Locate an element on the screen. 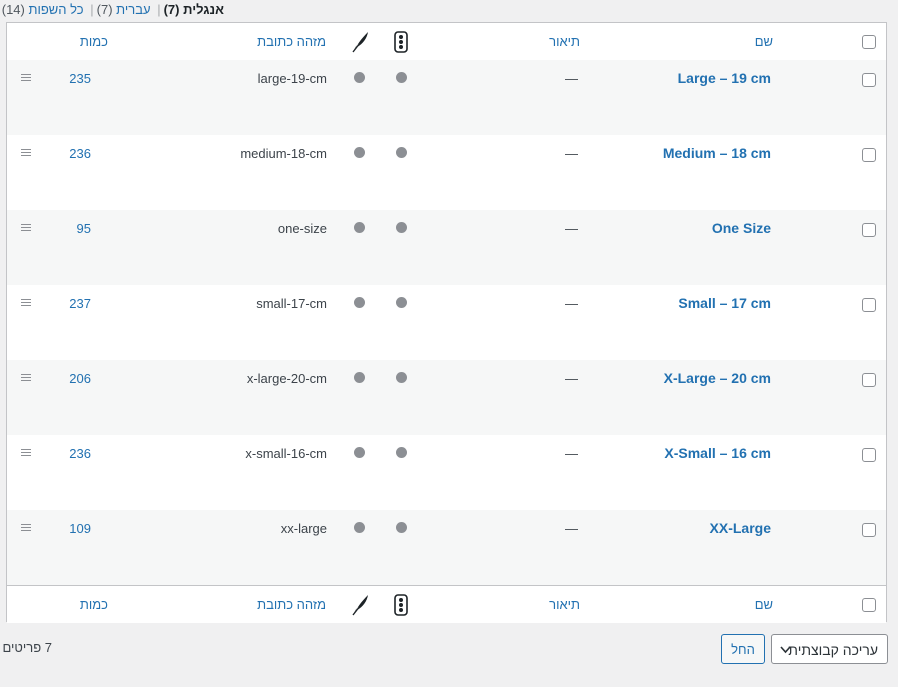 This screenshot has width=898, height=687. term-name-link: XX-Large is located at coordinates (740, 528).